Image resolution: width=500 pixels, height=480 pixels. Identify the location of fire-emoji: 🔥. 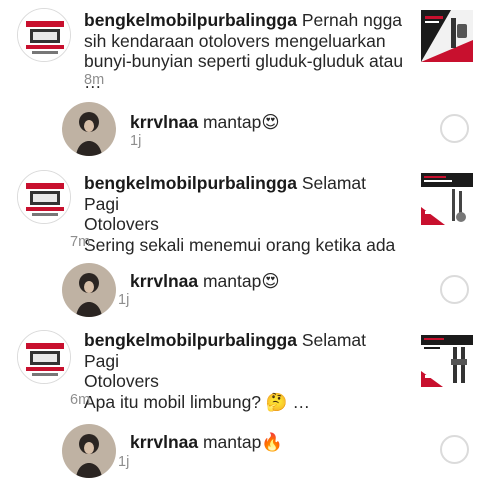
(272, 443).